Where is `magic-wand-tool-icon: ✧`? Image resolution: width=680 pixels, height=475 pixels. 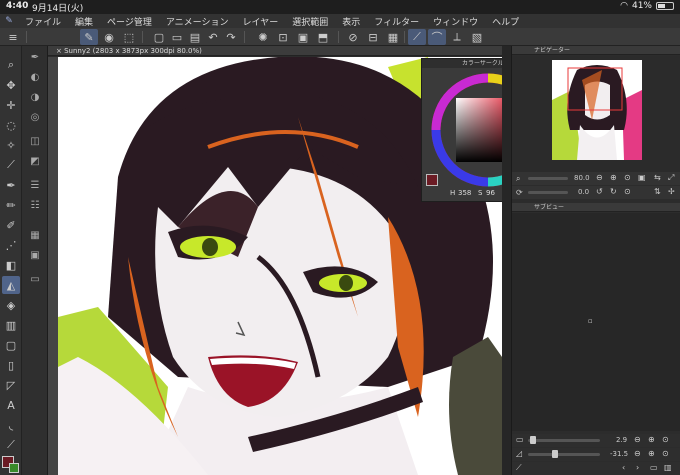 magic-wand-tool-icon: ✧ is located at coordinates (11, 145).